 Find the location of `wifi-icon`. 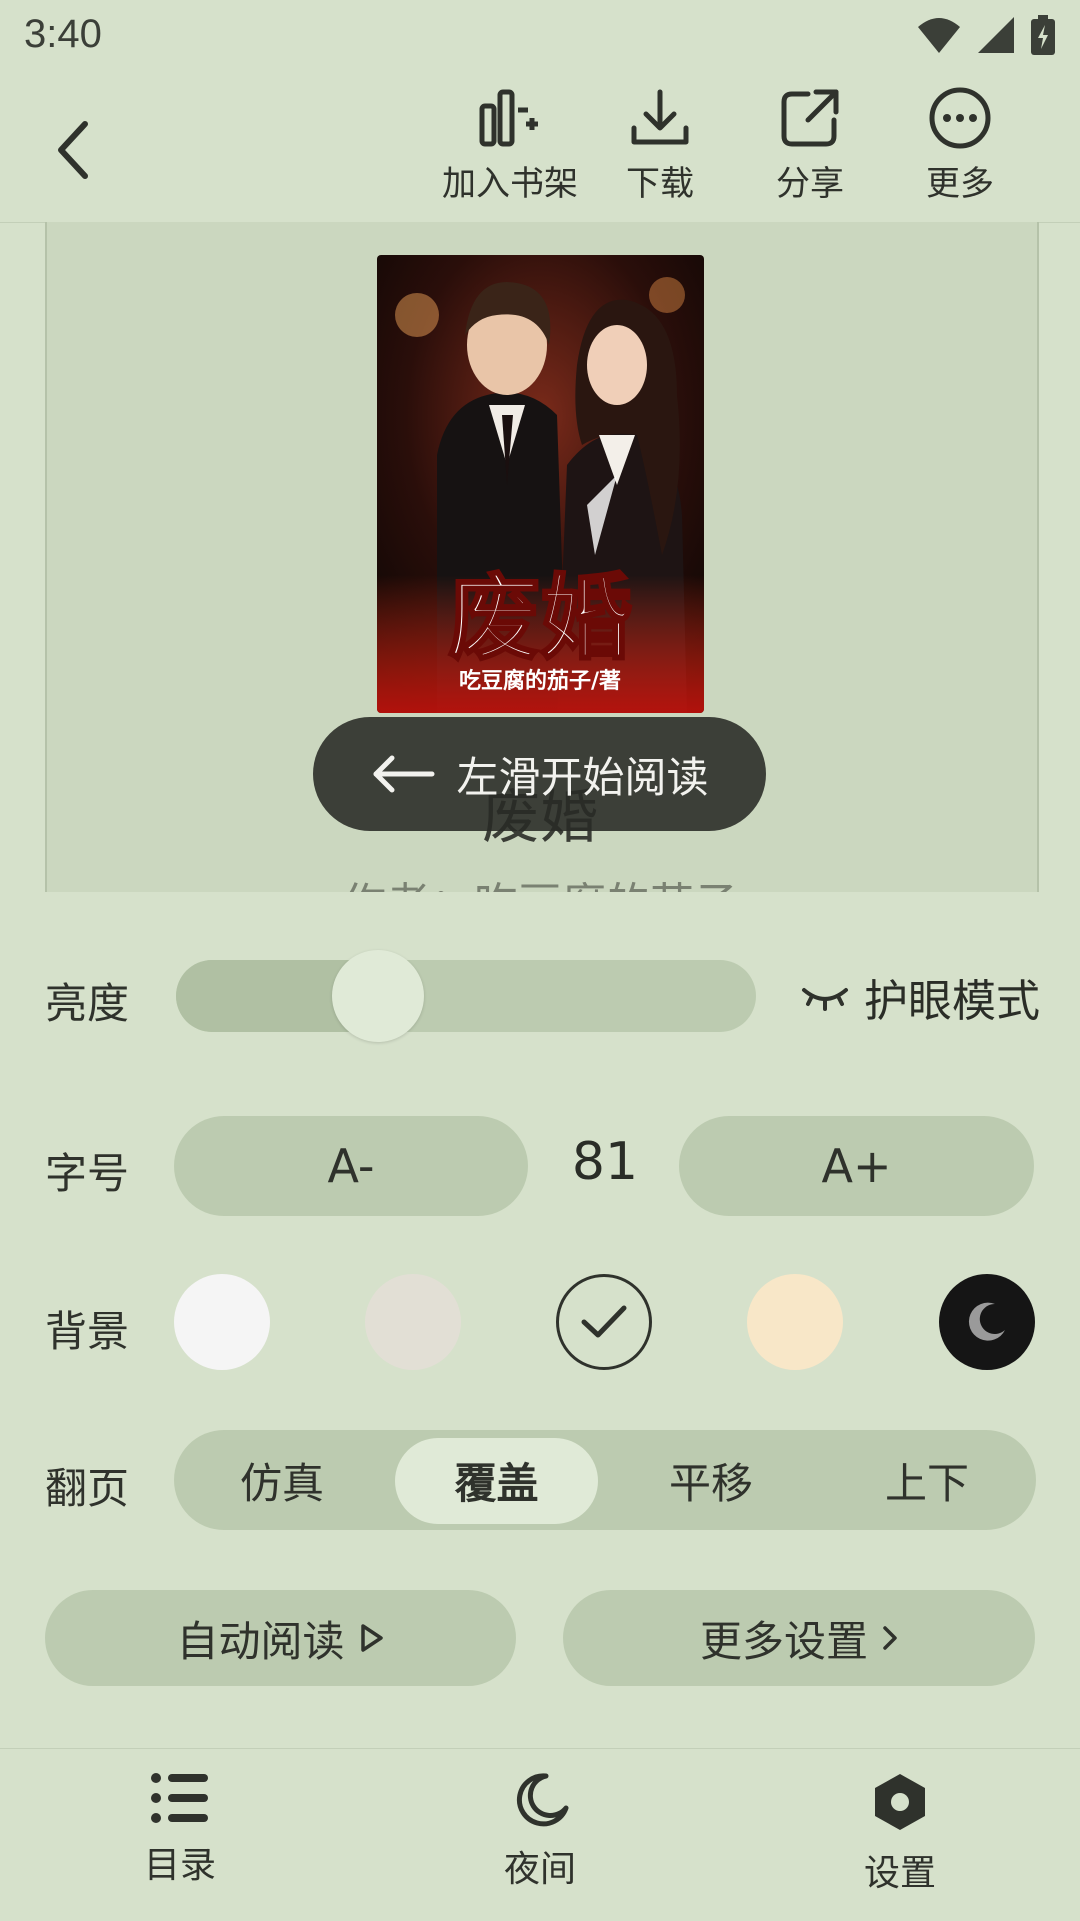

wifi-icon is located at coordinates (939, 35).